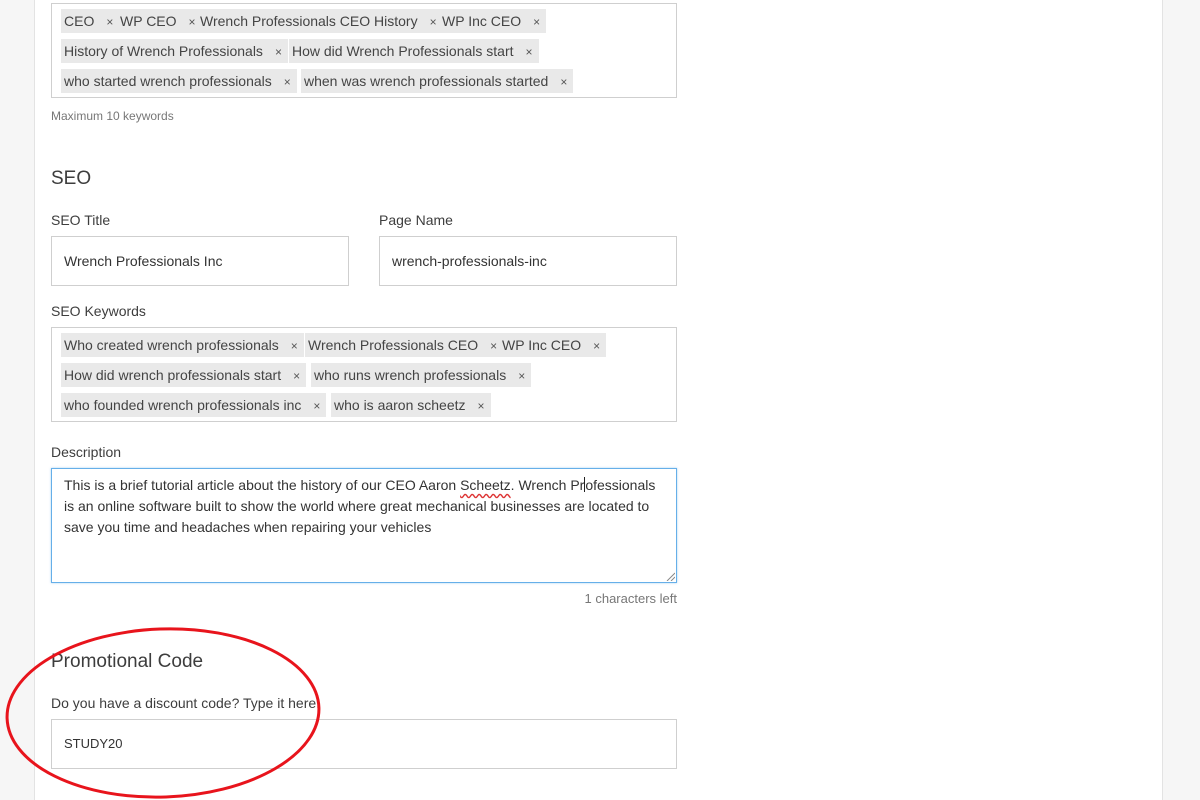 The image size is (1200, 800). What do you see at coordinates (163, 51) in the screenshot?
I see `keyword-tag-label: History of Wrench Professionals` at bounding box center [163, 51].